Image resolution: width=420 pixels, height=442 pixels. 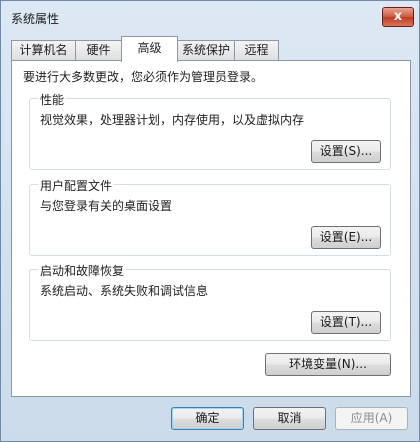 I want to click on tab-strip: 计算机名 硬件 高级 系统保护 远程, so click(x=211, y=49).